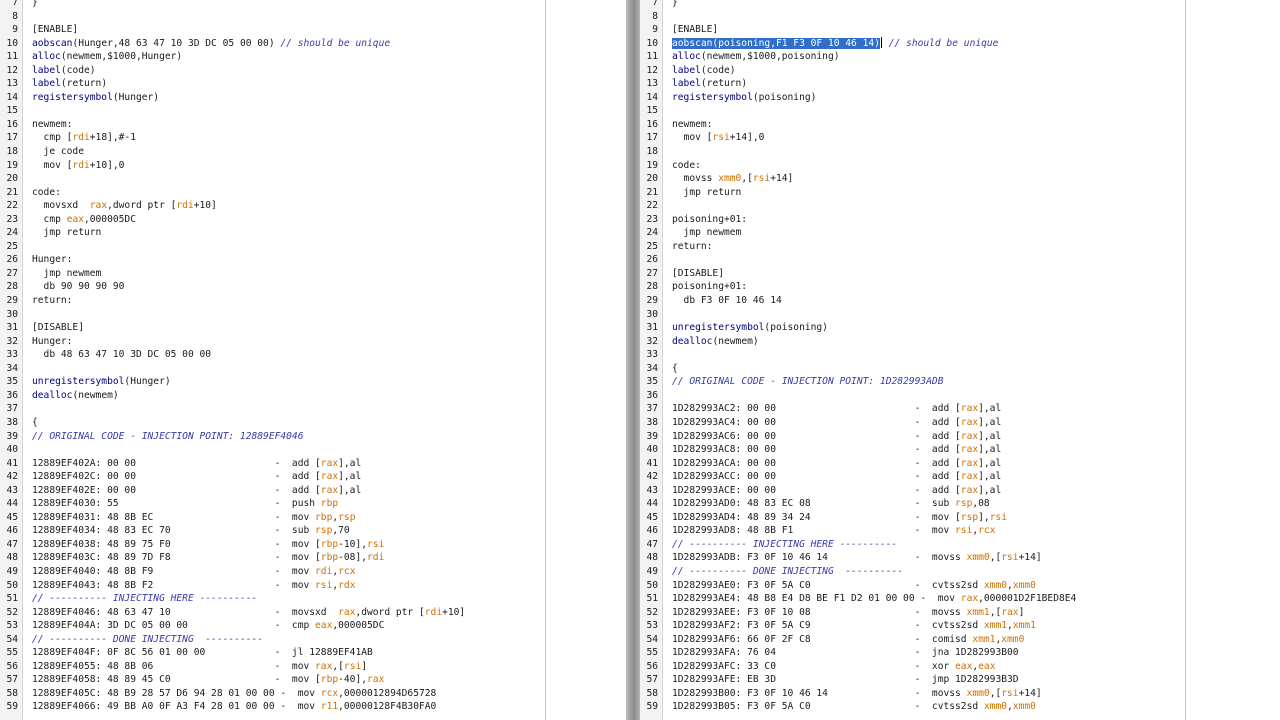 This screenshot has height=720, width=1280. What do you see at coordinates (272, 504) in the screenshot?
I see `code-line: 44 12889EF4030: 55 - push rbp` at bounding box center [272, 504].